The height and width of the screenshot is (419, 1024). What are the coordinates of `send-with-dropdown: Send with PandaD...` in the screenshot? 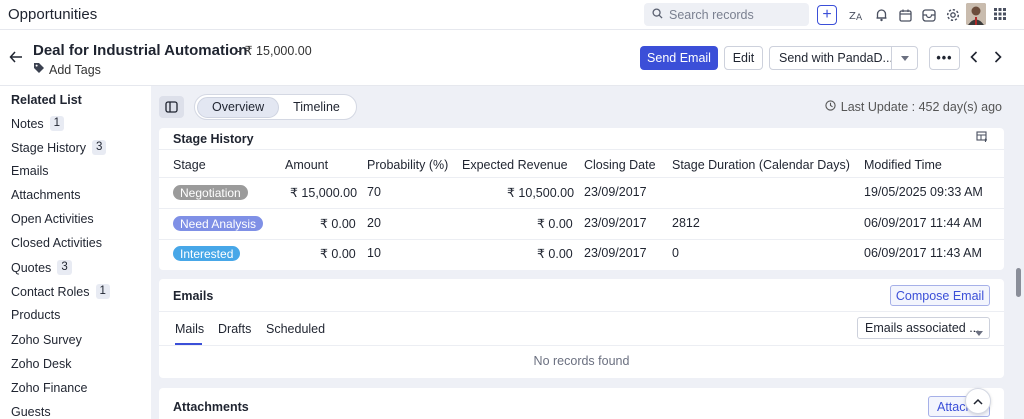 It's located at (843, 58).